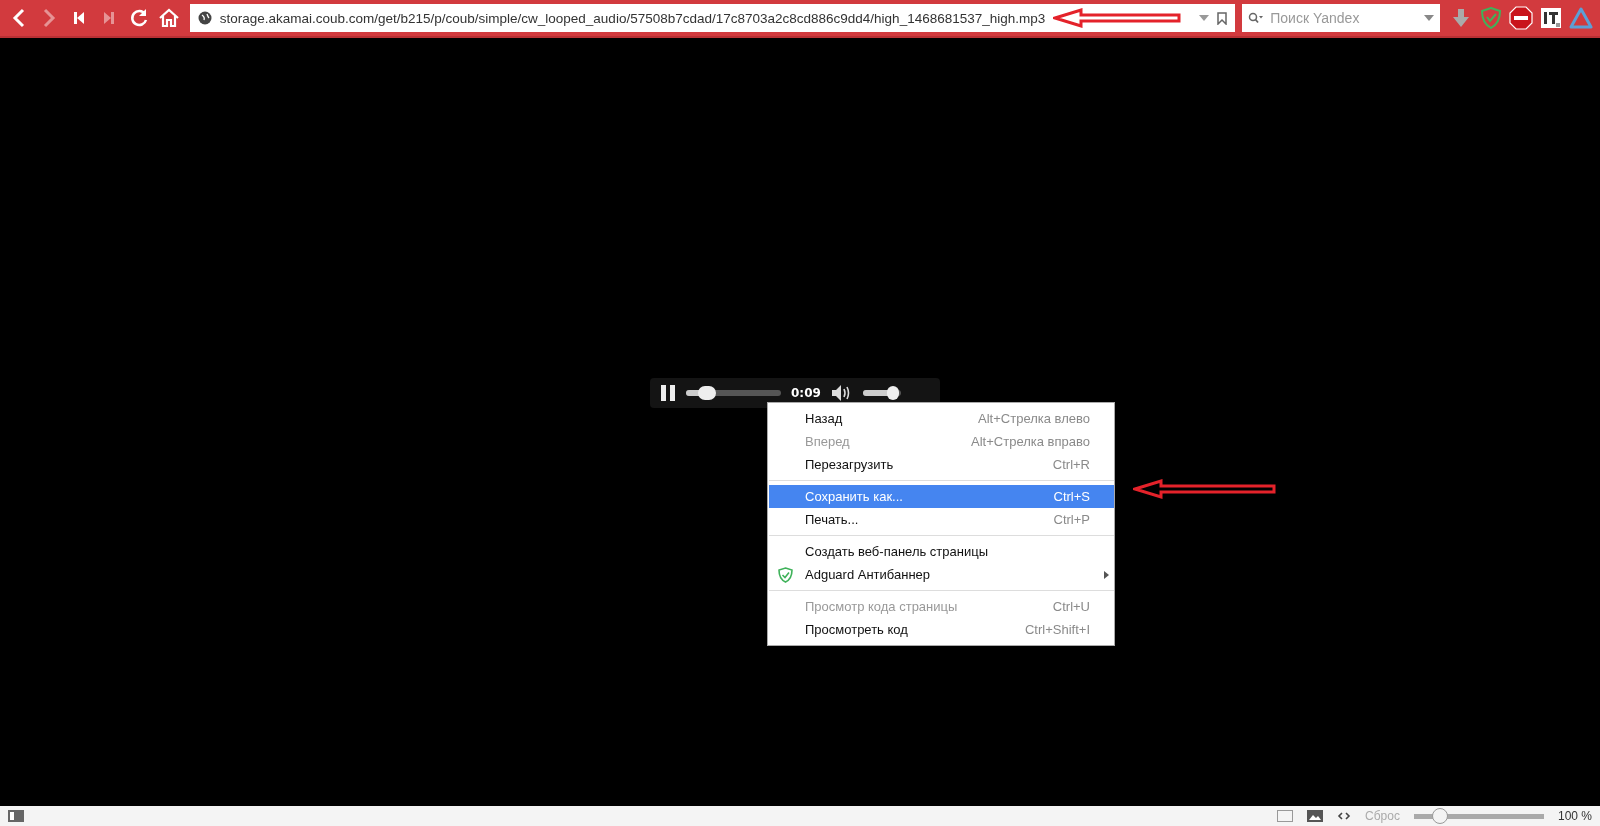  I want to click on rewind-icon, so click(78, 18).